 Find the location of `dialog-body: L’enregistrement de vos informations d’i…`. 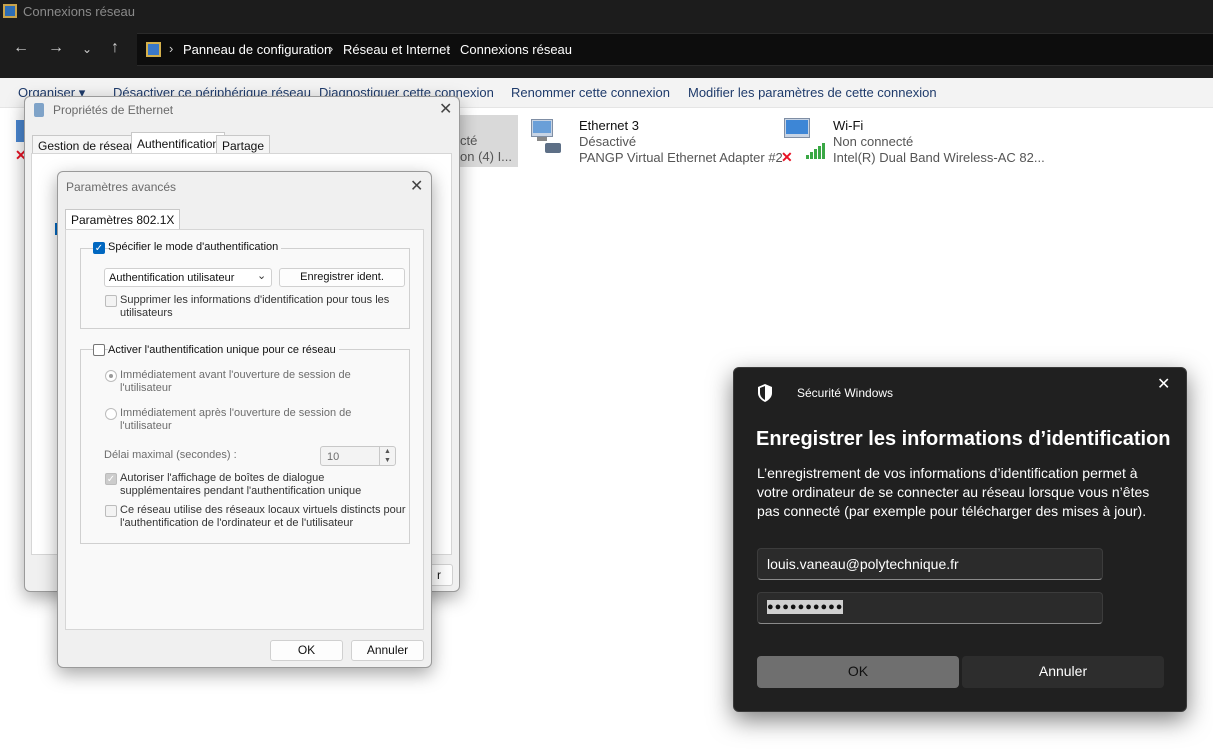

dialog-body: L’enregistrement de vos informations d’i… is located at coordinates (953, 492).